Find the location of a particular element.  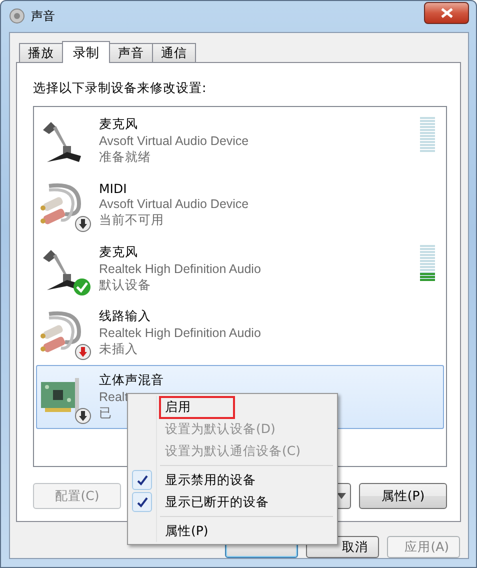

instruction-label: 选择以下录制设备来修改设置: is located at coordinates (120, 87).